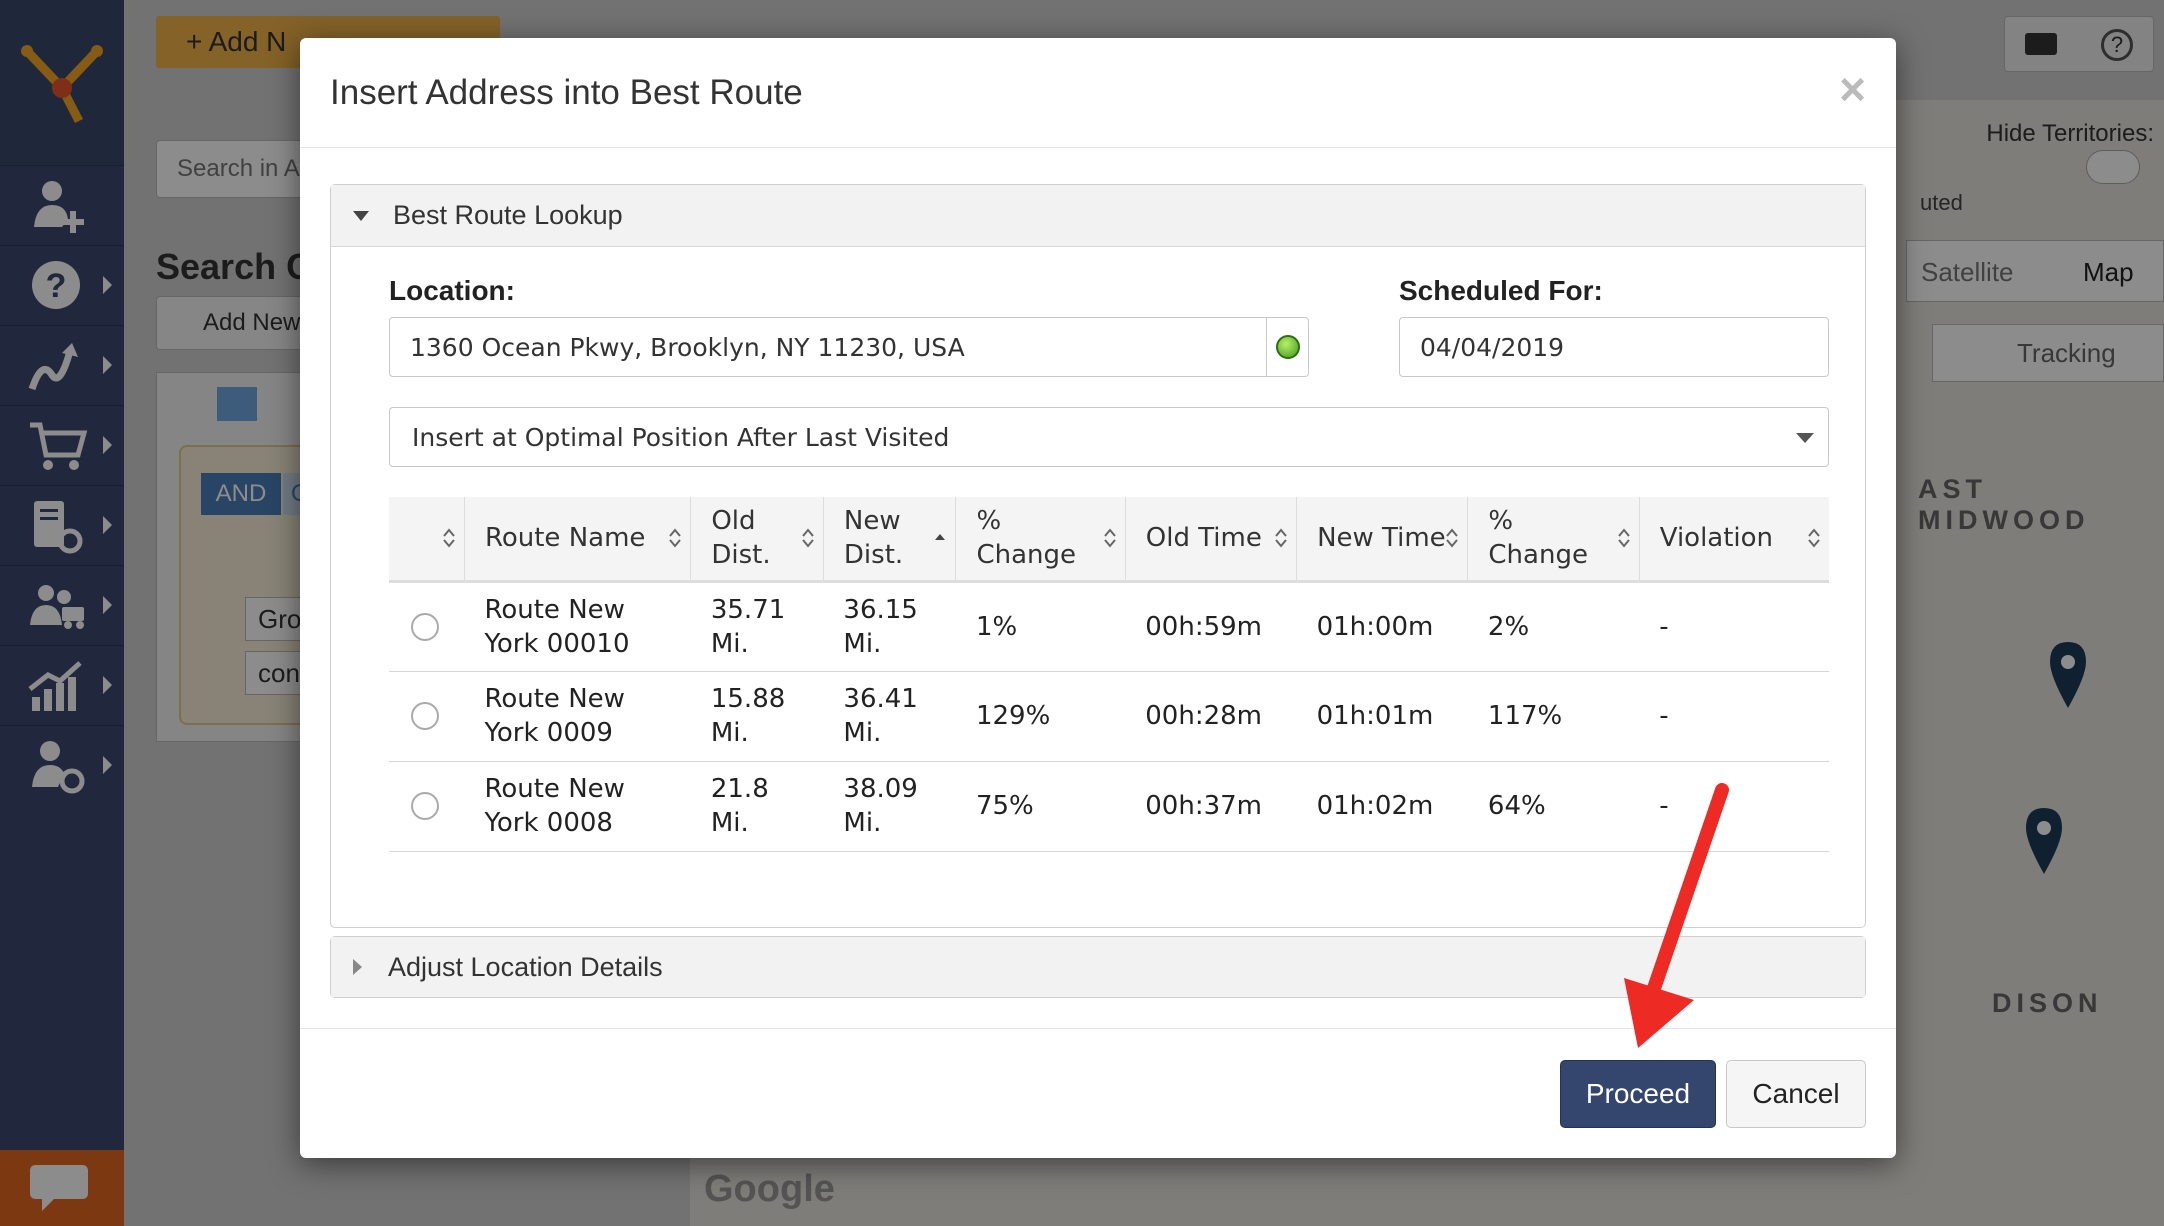 This screenshot has height=1226, width=2164. I want to click on annotation-arrow-icon, so click(1676, 915).